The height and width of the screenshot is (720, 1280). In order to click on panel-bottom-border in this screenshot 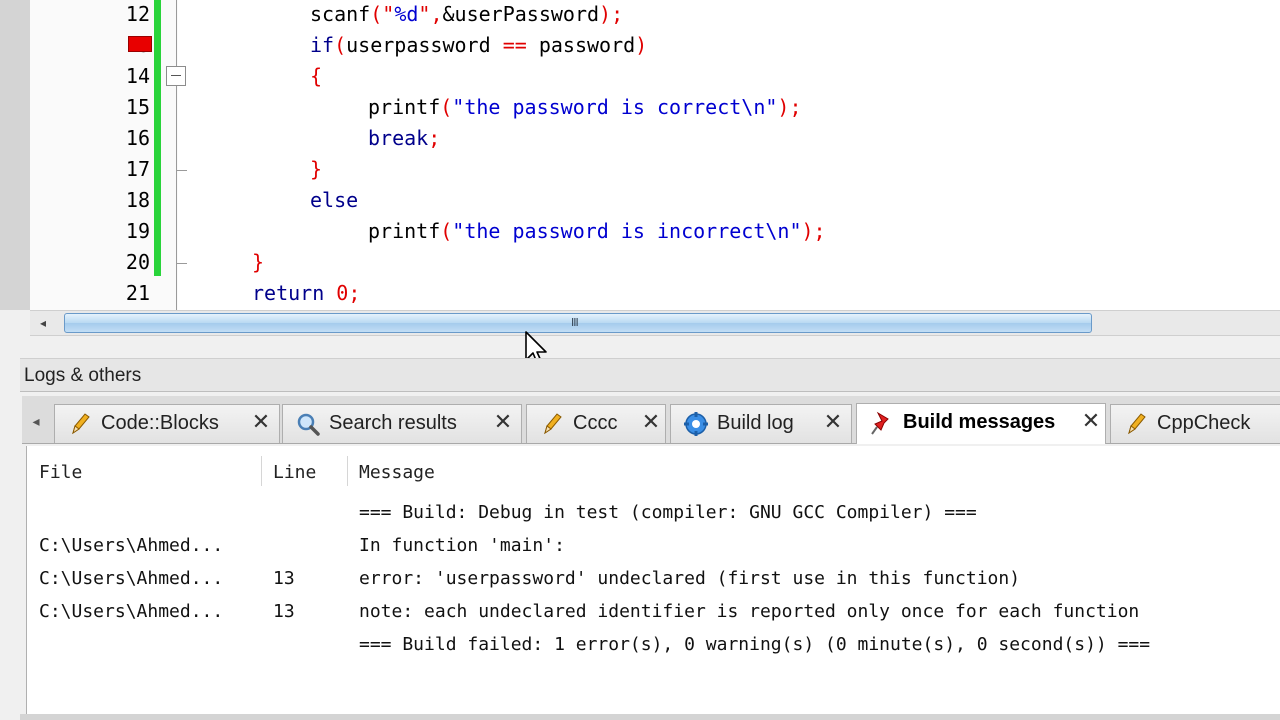, I will do `click(650, 717)`.